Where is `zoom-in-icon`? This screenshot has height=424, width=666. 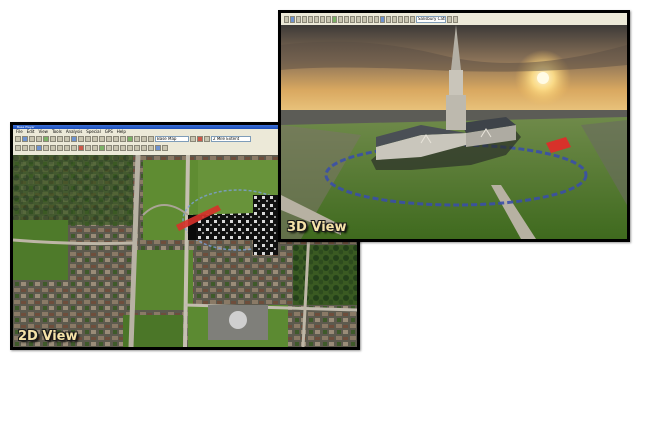 zoom-in-icon is located at coordinates (53, 138).